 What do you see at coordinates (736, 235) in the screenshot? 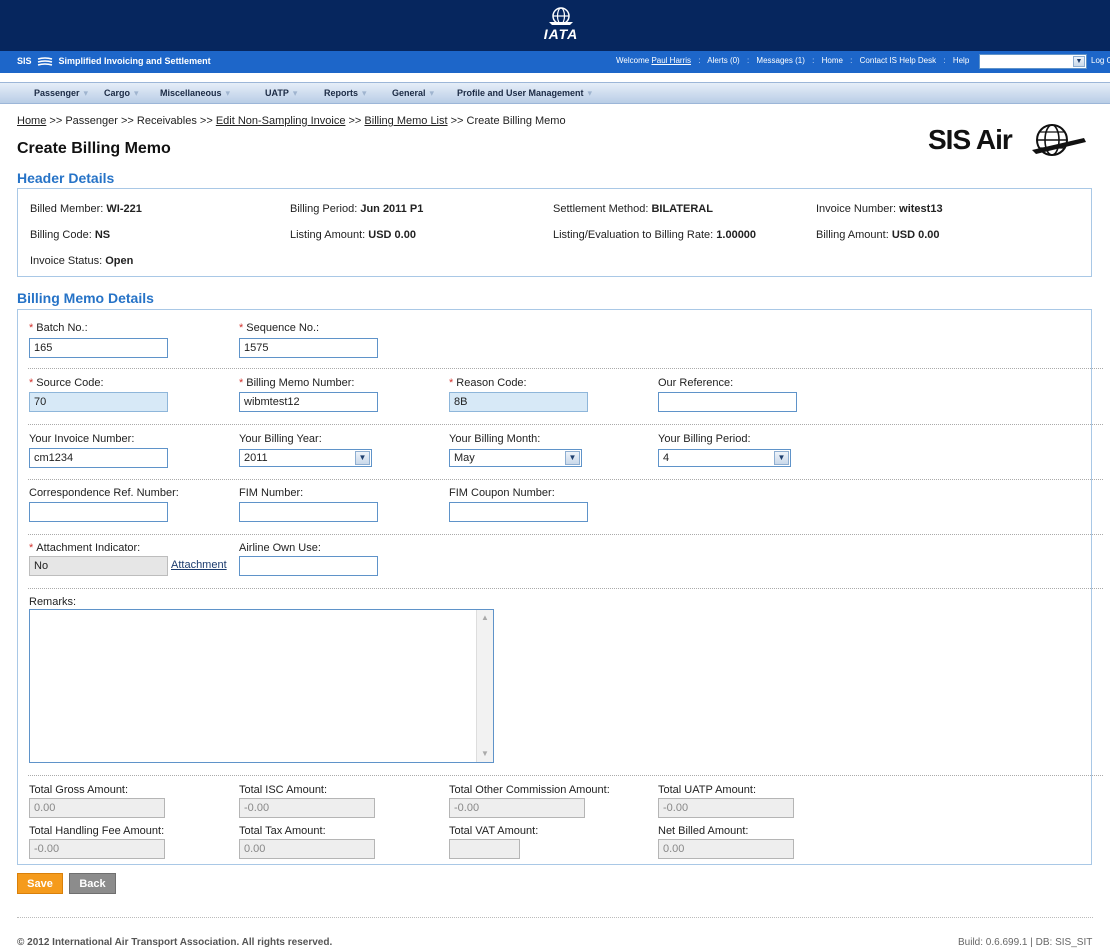
I see `billing-rate-value: 1.00000` at bounding box center [736, 235].